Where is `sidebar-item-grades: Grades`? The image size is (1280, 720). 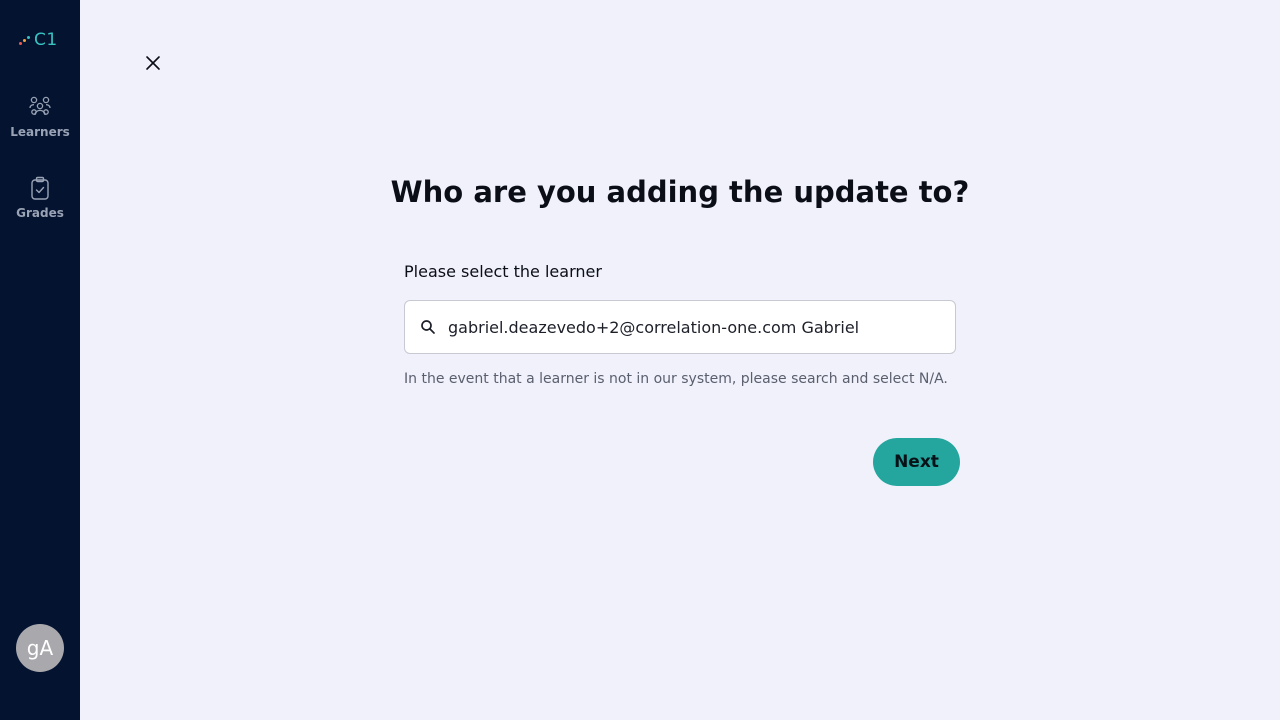
sidebar-item-grades: Grades is located at coordinates (40, 203).